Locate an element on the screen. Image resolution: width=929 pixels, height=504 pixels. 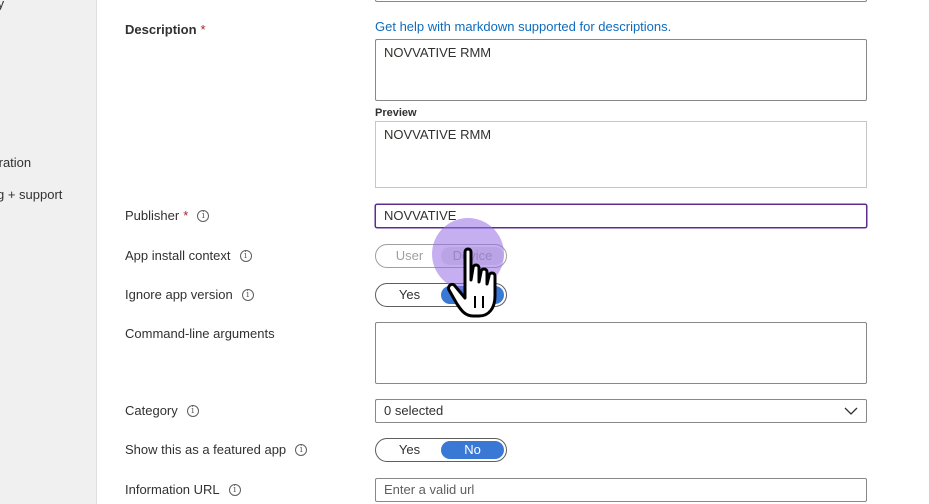
install-context-toggle: User Device is located at coordinates (441, 256).